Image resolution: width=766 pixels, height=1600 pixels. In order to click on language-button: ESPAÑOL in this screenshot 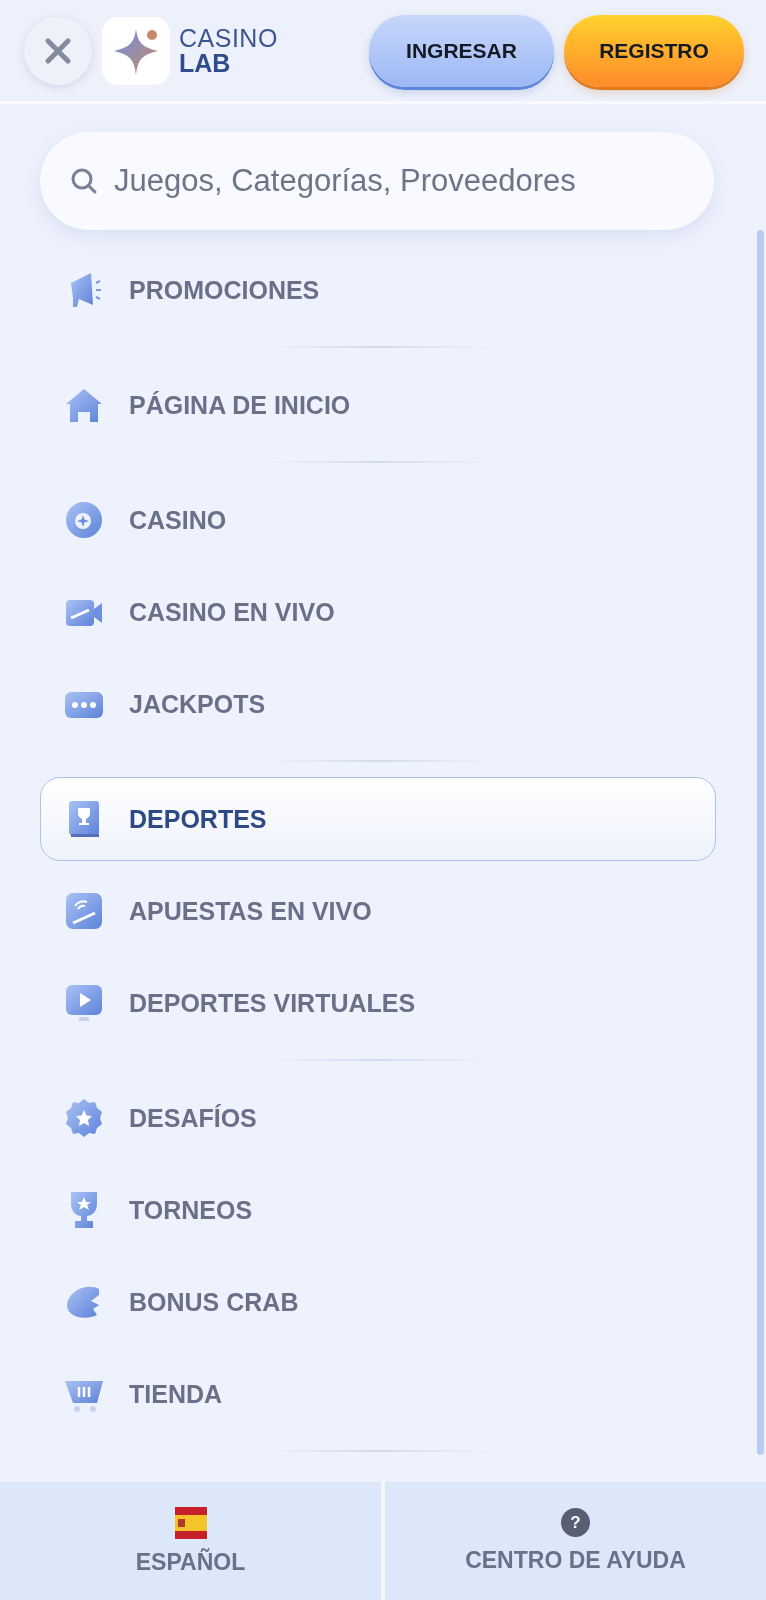, I will do `click(190, 1541)`.